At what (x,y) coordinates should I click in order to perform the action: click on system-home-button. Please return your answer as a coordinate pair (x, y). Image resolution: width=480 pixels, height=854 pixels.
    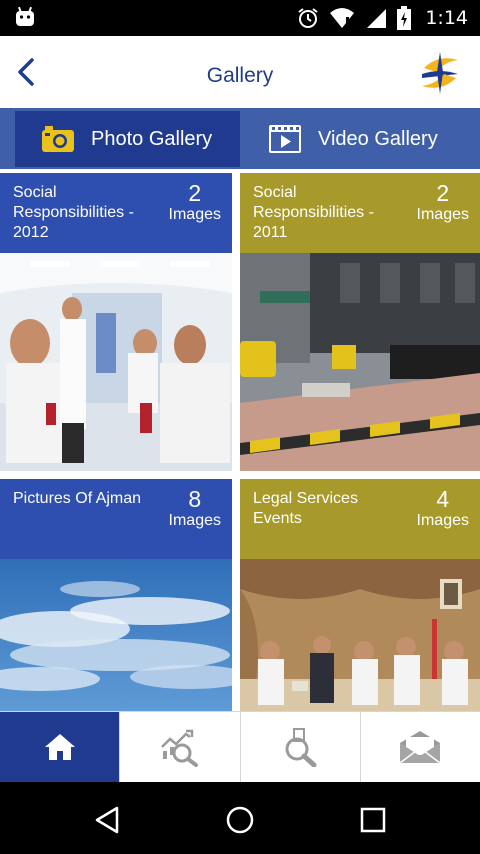
    Looking at the image, I should click on (240, 820).